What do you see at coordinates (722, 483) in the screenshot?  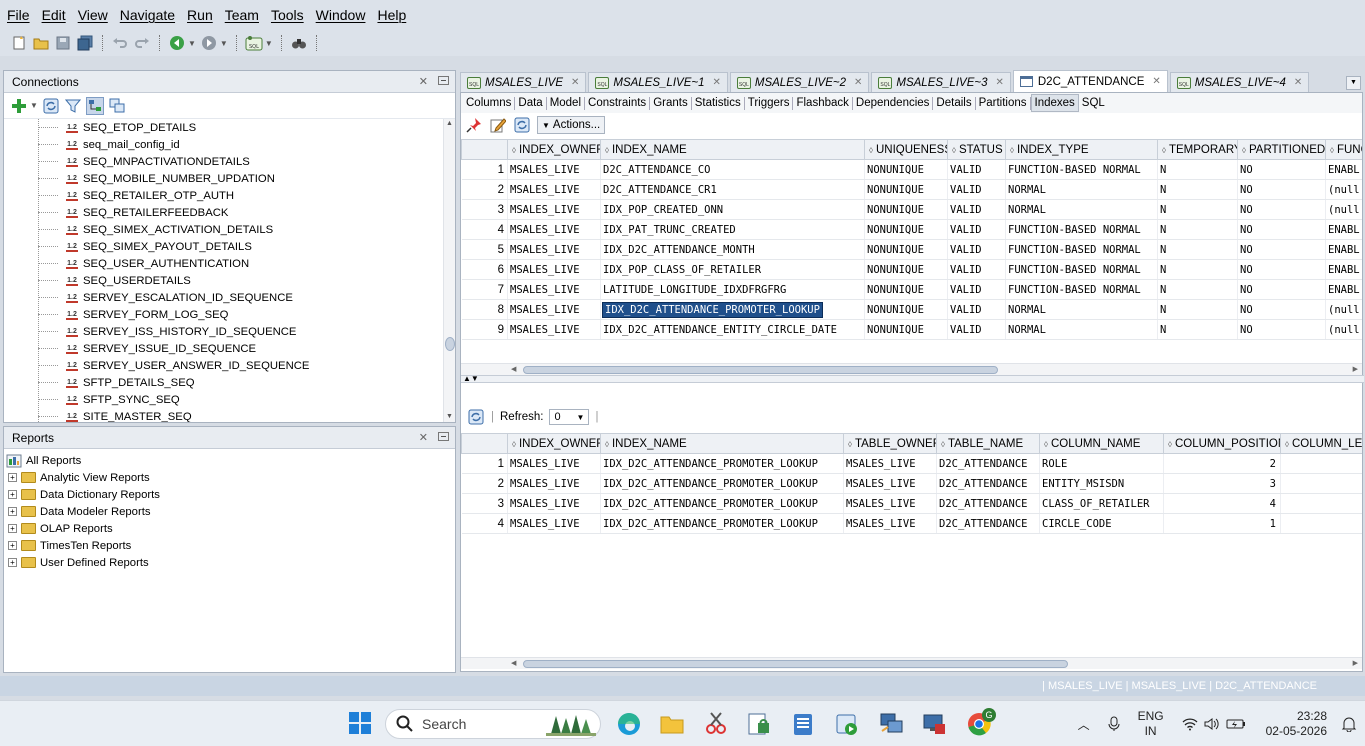 I see `table-cell: IDX_D2C_ATTENDANCE_PROMOTER_LOOKUP` at bounding box center [722, 483].